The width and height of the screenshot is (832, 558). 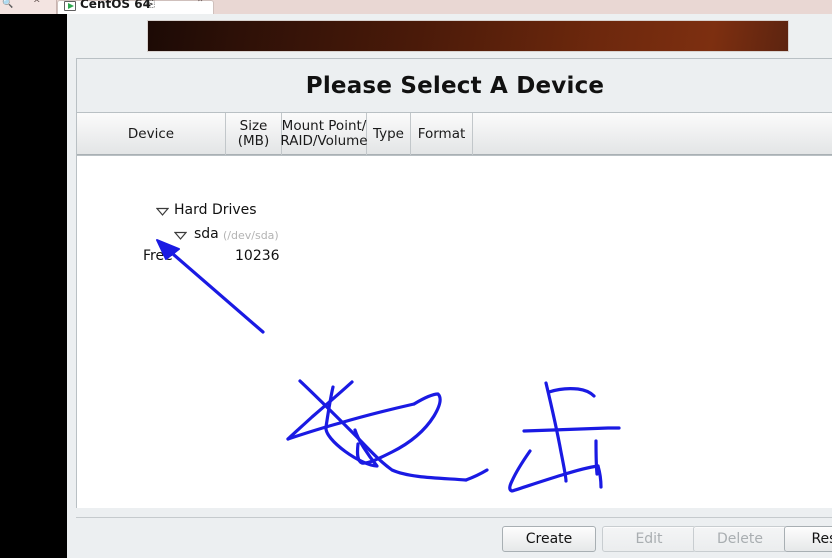 I want to click on desktop-background, so click(x=33, y=286).